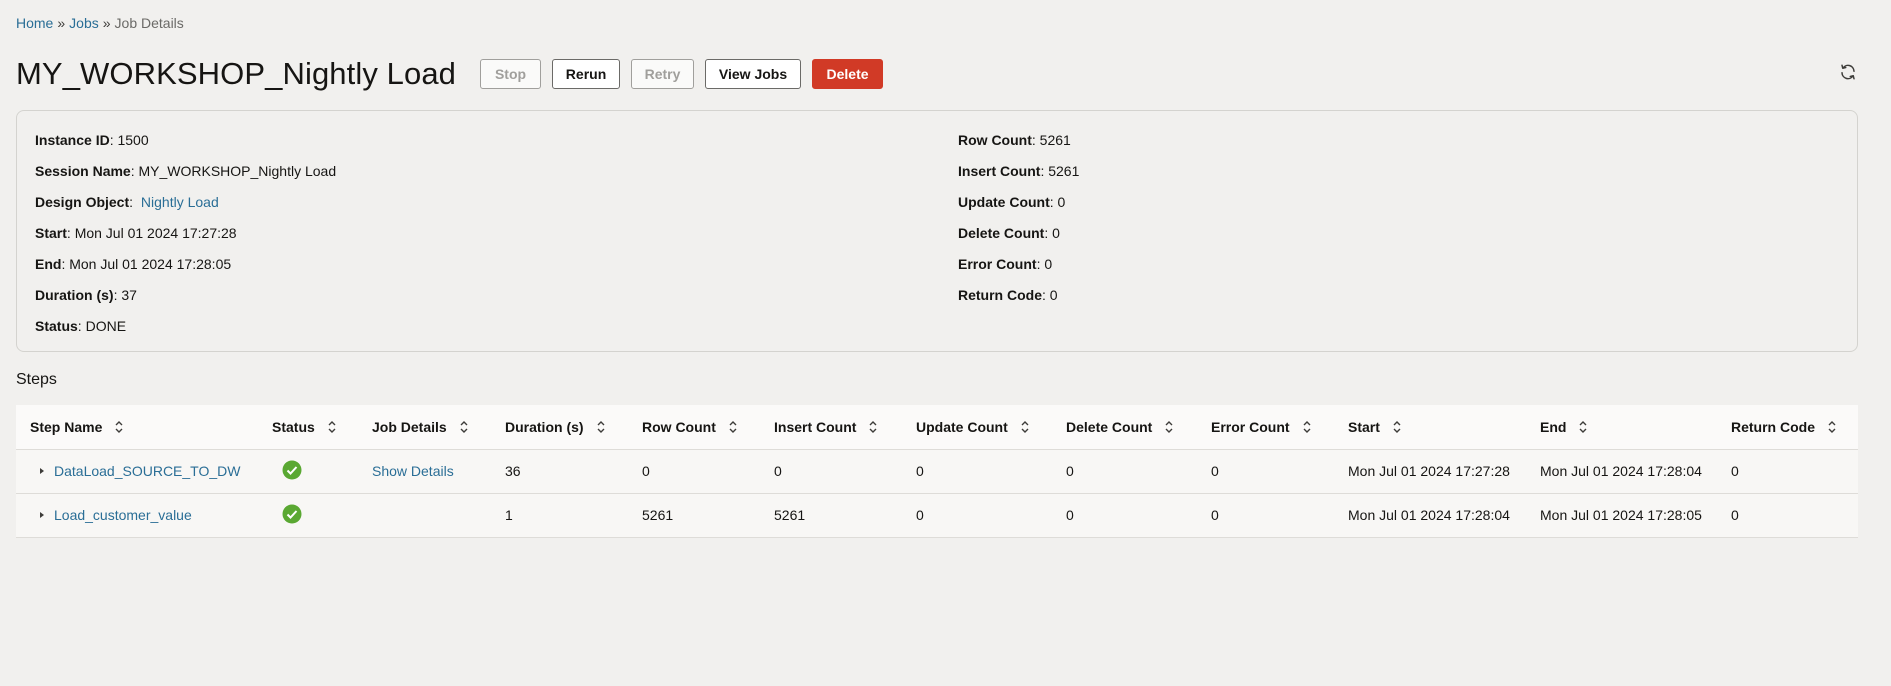  I want to click on session-name-field: Session Name: MY_WORKSHOP_Nightly Load, so click(186, 171).